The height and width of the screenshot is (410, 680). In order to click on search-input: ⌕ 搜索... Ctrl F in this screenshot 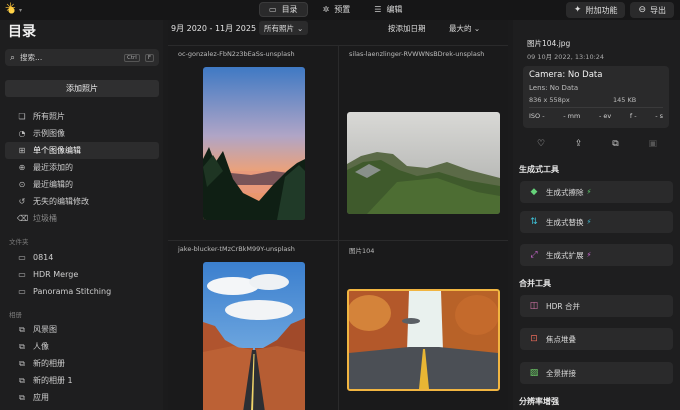, I will do `click(82, 57)`.